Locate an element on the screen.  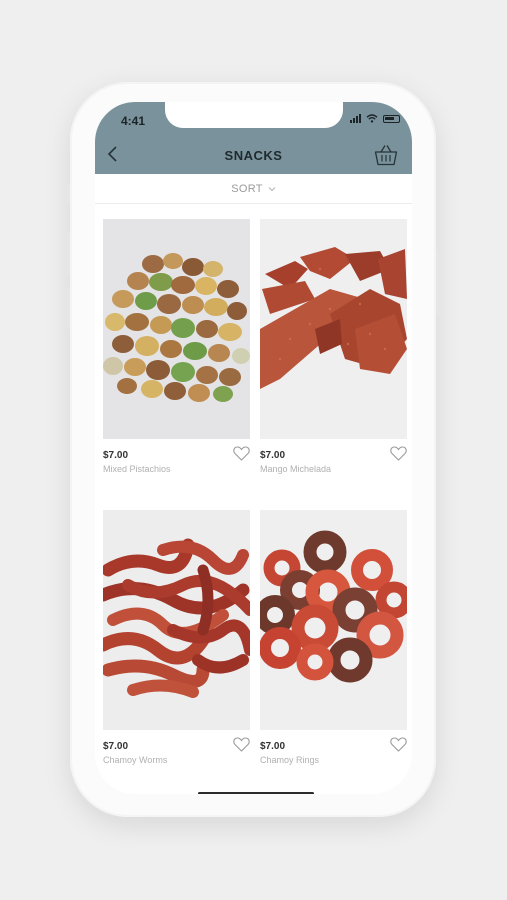
product-name: Chamoy Rings is located at coordinates (290, 760).